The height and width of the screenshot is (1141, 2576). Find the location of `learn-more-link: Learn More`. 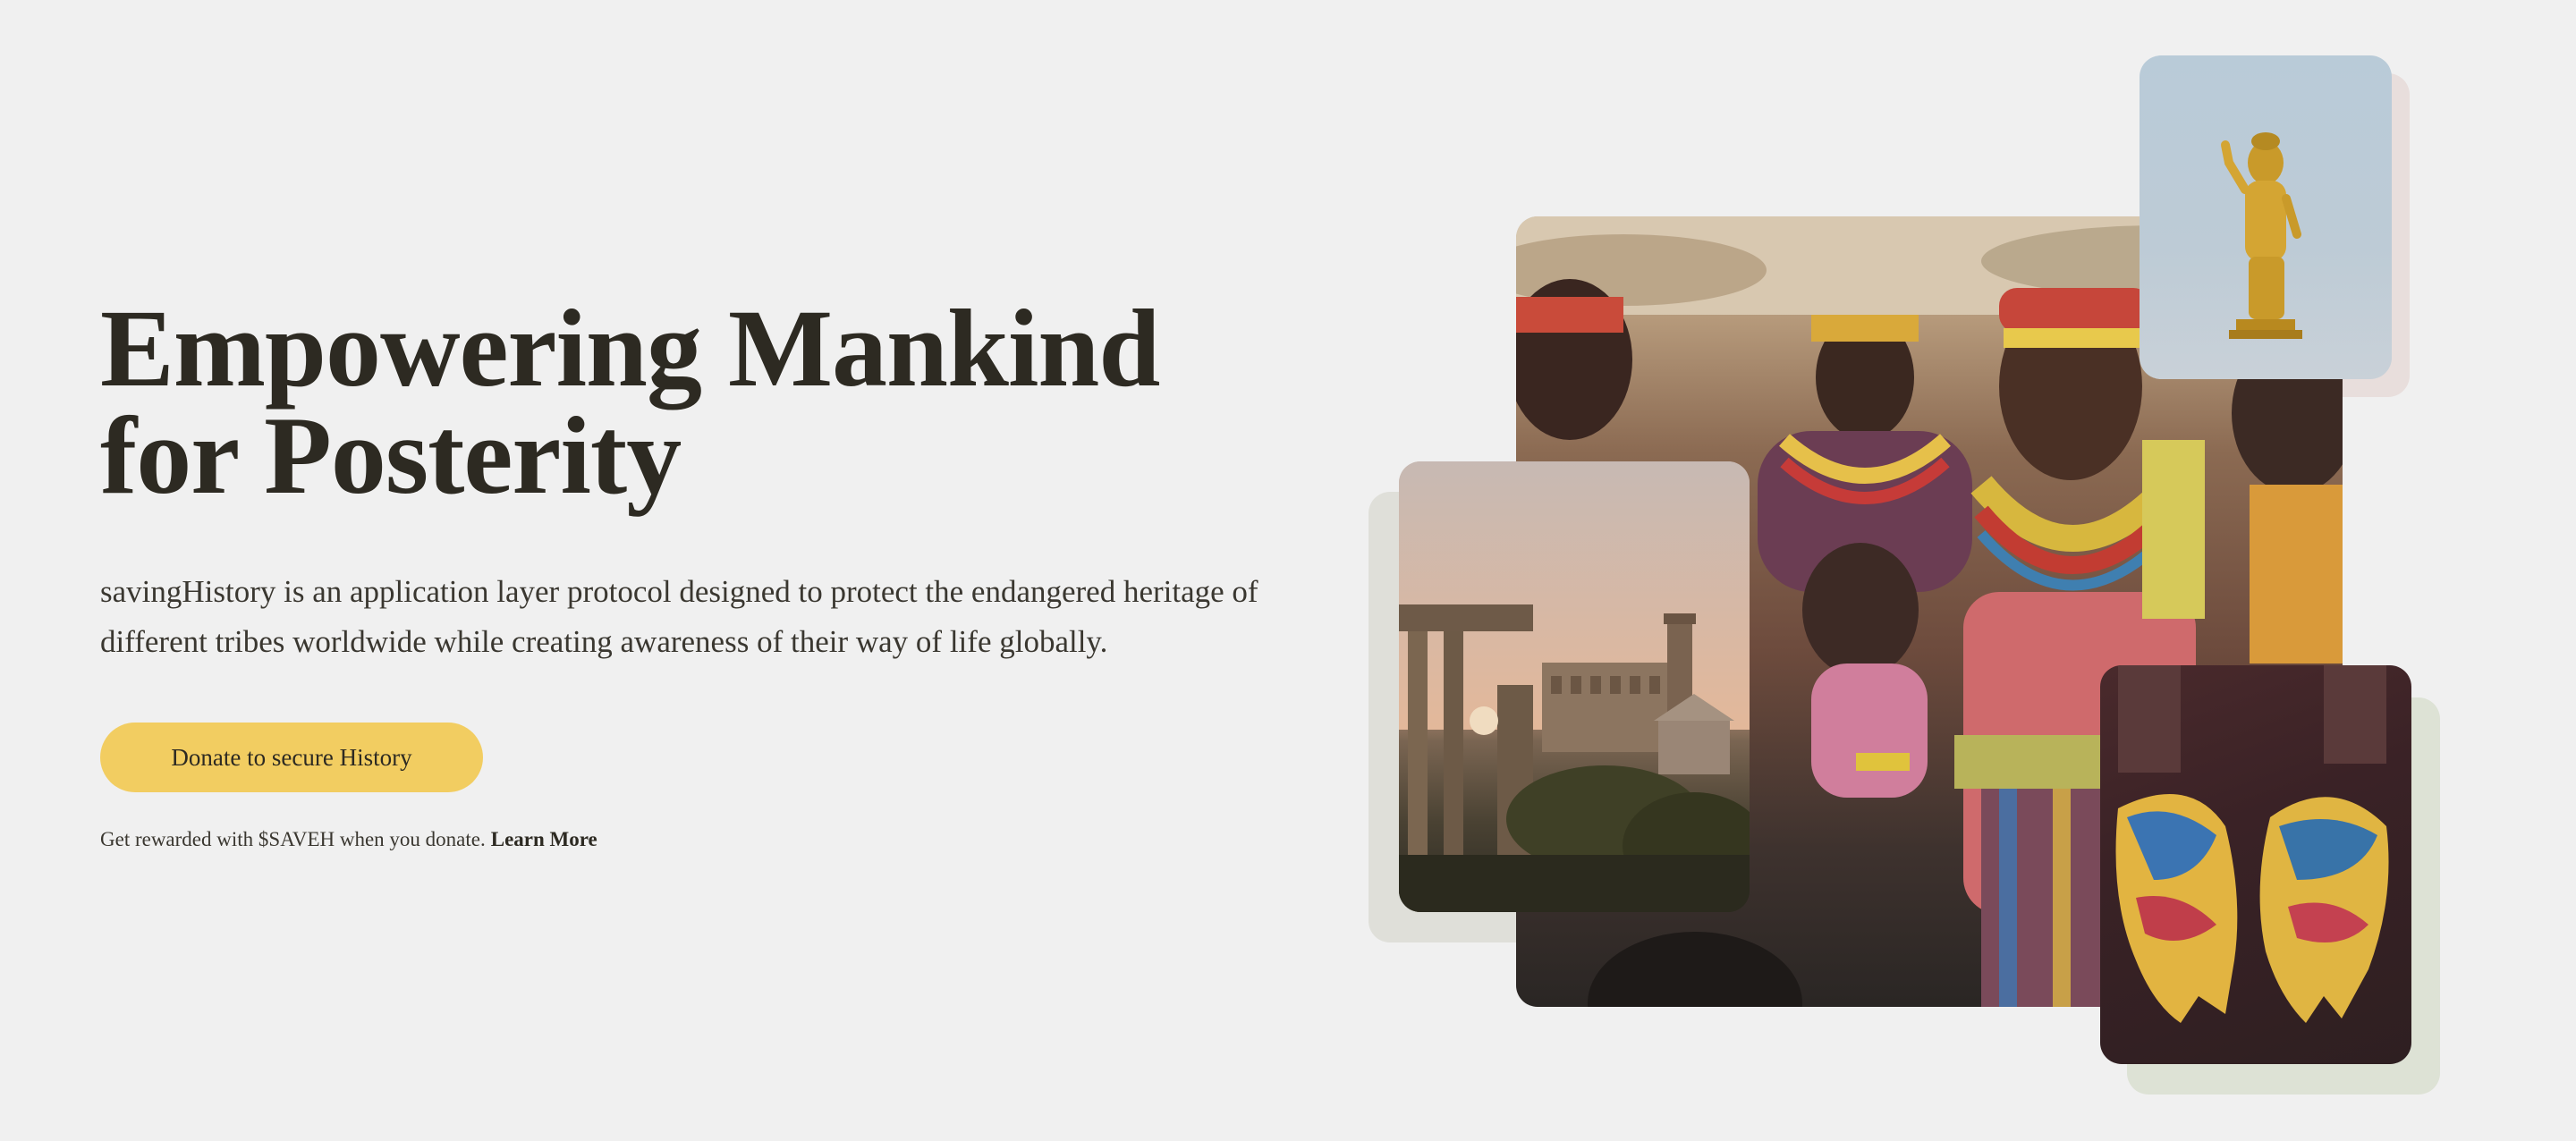

learn-more-link: Learn More is located at coordinates (544, 839).